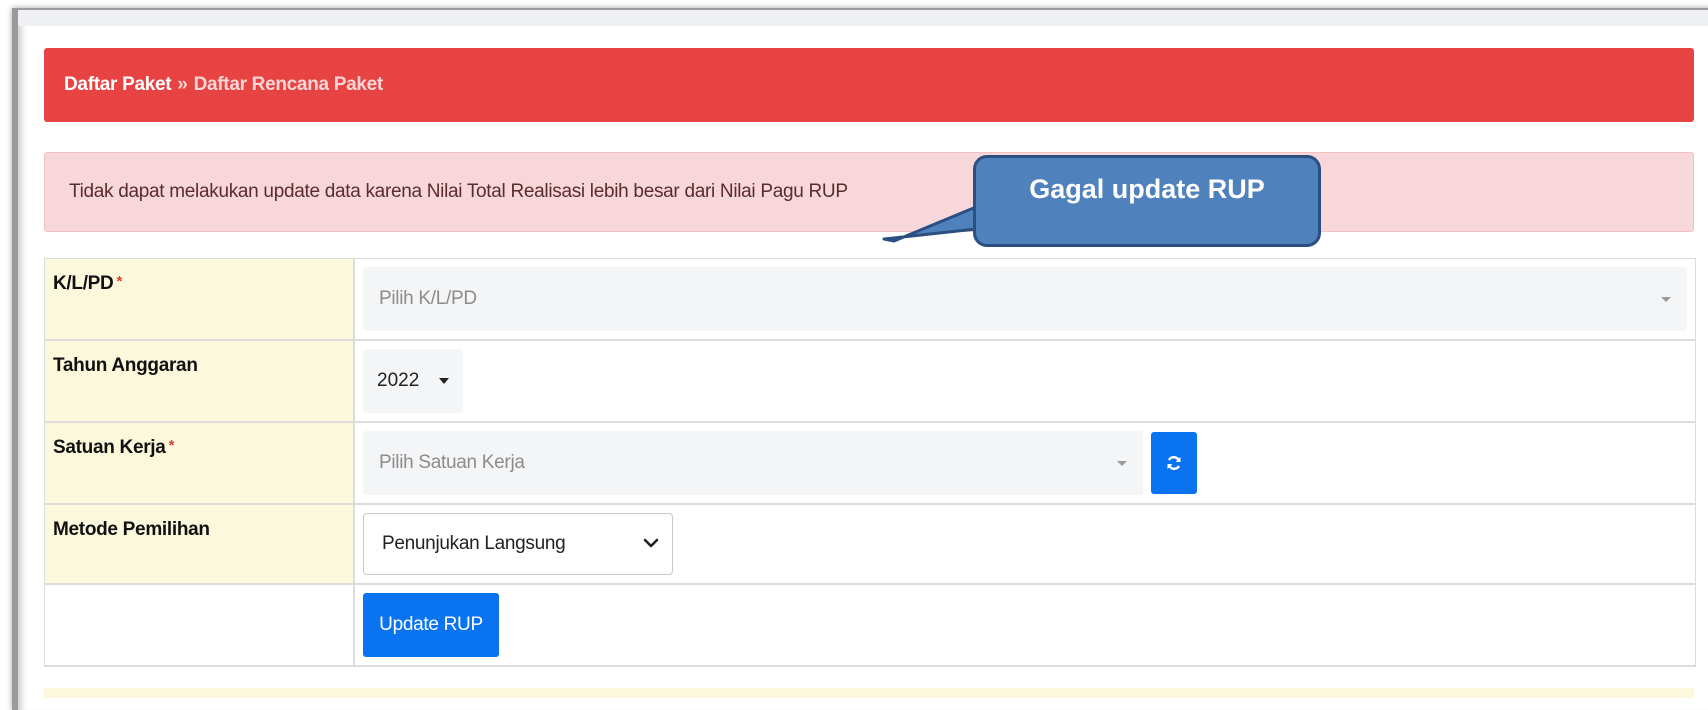 The image size is (1708, 710). I want to click on breadcrumb-current: Daftar Rencana Paket, so click(288, 84).